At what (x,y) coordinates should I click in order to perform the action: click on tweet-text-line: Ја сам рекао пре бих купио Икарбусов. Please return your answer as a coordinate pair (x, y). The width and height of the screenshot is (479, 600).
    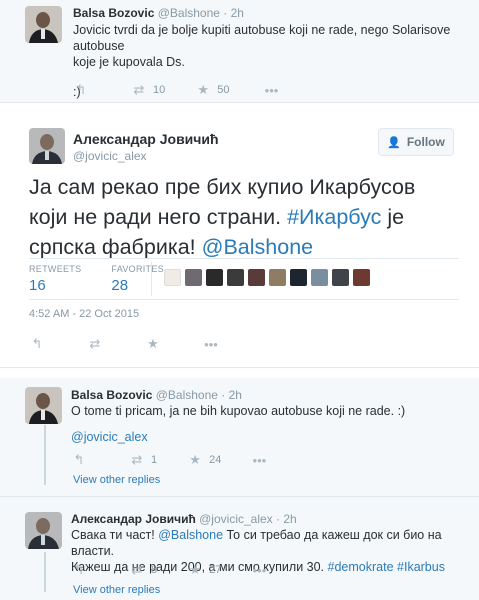
    Looking at the image, I should click on (222, 187).